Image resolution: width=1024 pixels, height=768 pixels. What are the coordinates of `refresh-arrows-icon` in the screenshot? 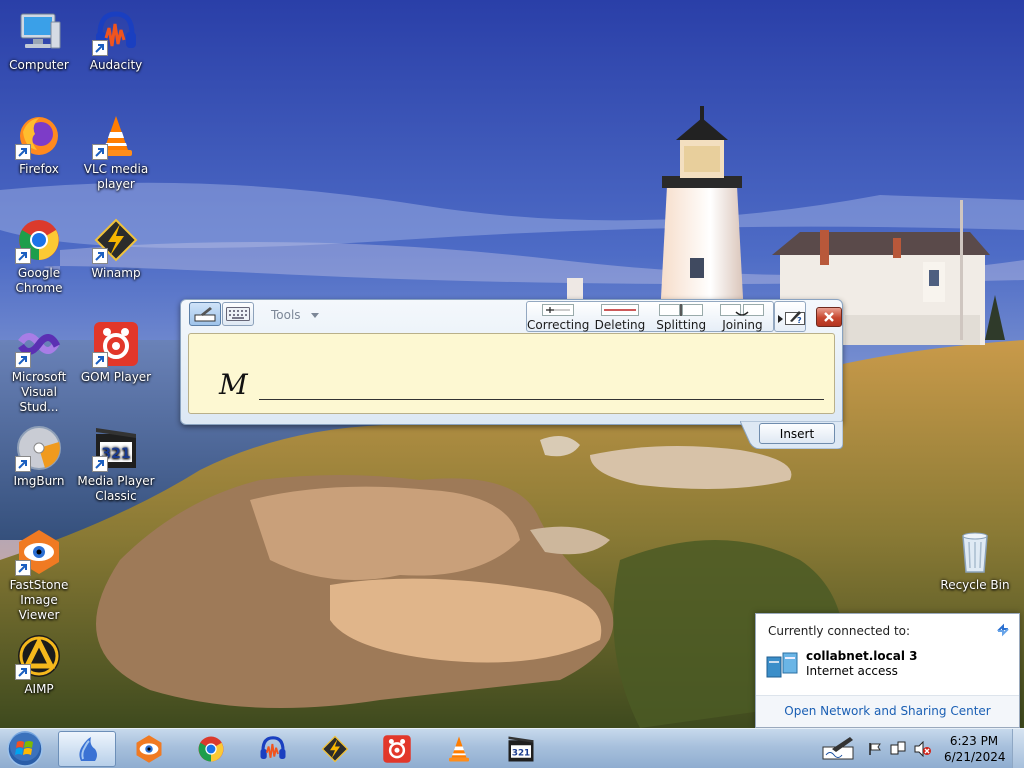 It's located at (1003, 630).